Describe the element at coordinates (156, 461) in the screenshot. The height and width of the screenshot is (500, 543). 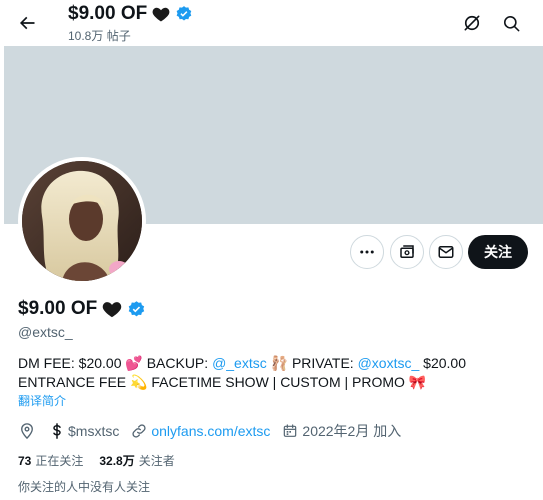
I see `followers-label: 关注者` at that location.